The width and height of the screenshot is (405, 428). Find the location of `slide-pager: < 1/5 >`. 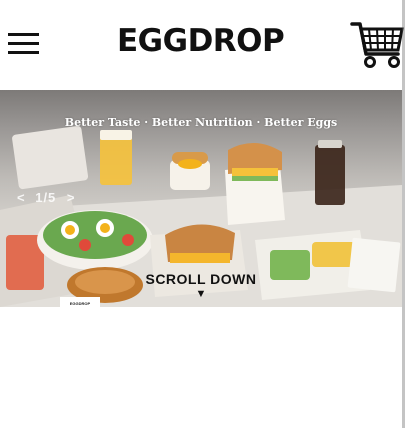

slide-pager: < 1/5 > is located at coordinates (46, 199).